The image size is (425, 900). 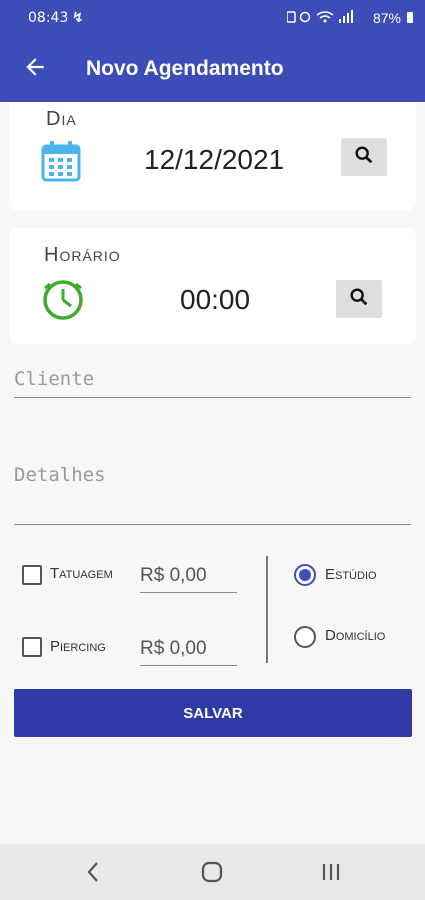 I want to click on time-label: Horário, so click(x=82, y=255).